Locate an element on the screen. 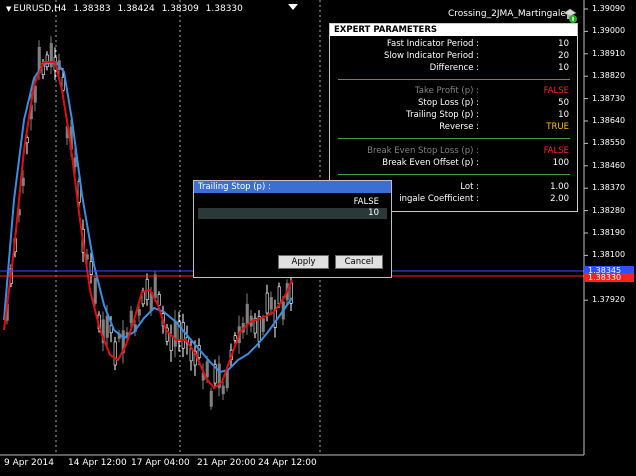 The width and height of the screenshot is (636, 476). price-axis-label: 1.38640 is located at coordinates (609, 120).